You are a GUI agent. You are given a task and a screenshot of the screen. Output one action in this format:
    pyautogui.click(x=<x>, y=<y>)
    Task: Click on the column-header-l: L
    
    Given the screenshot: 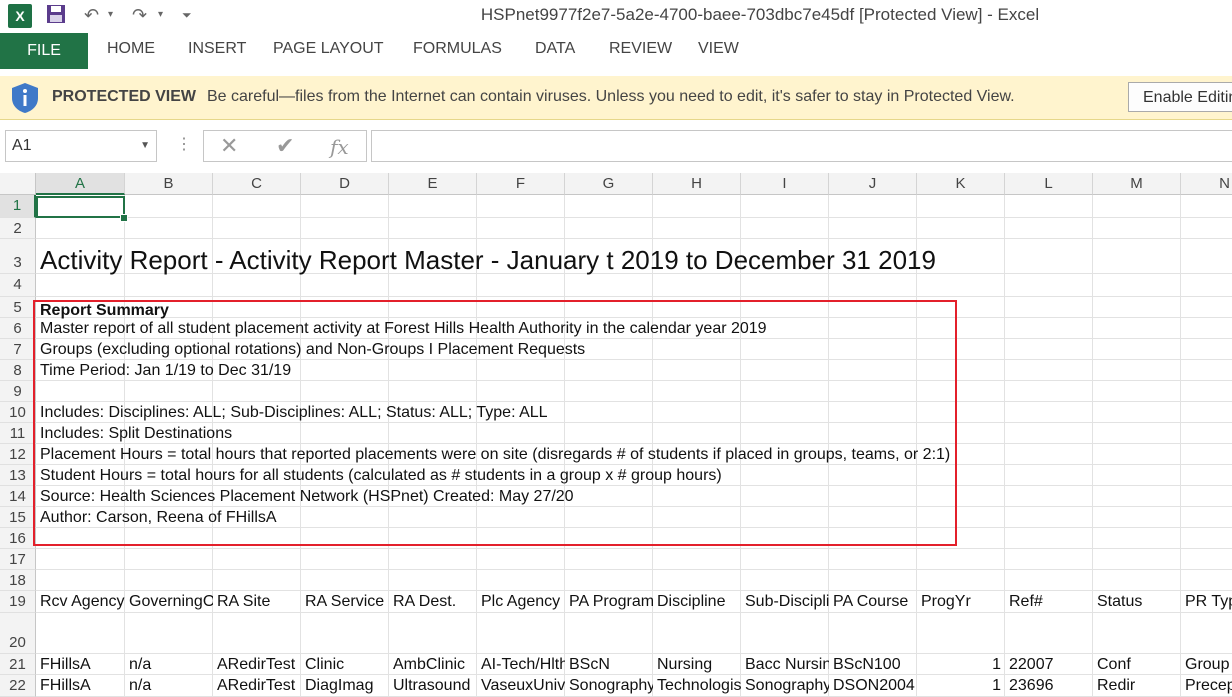 What is the action you would take?
    pyautogui.click(x=1049, y=184)
    